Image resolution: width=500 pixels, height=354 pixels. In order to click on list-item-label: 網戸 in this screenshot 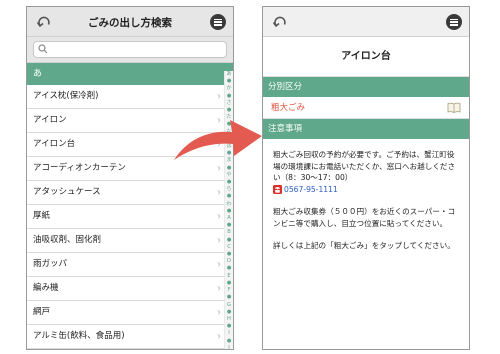, I will do `click(42, 312)`.